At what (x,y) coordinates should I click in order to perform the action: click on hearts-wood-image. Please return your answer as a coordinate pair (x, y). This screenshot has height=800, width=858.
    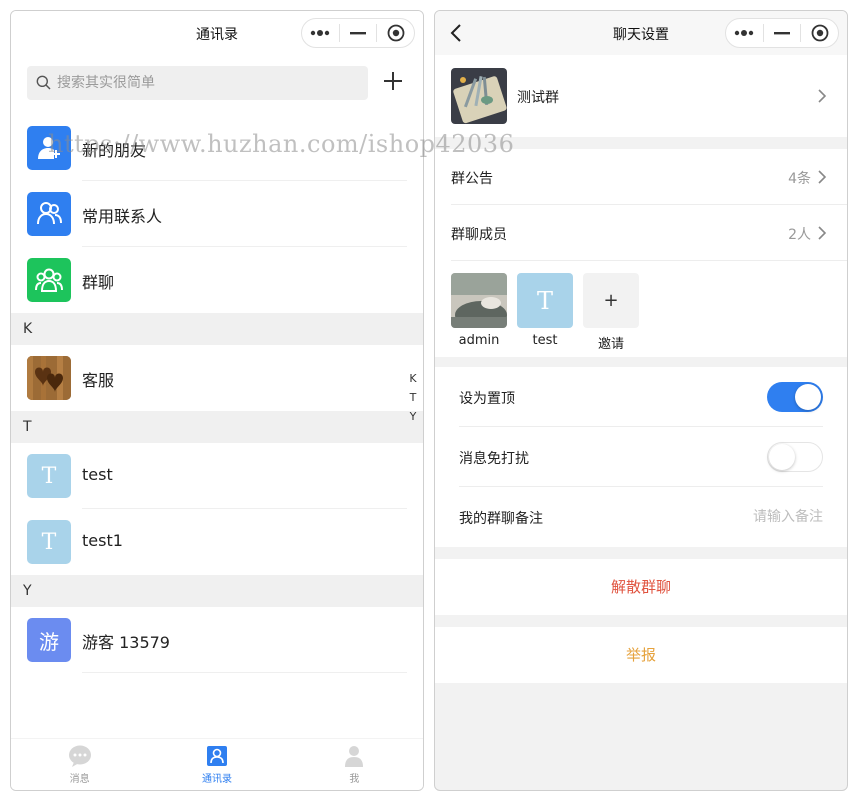
    Looking at the image, I should click on (49, 378).